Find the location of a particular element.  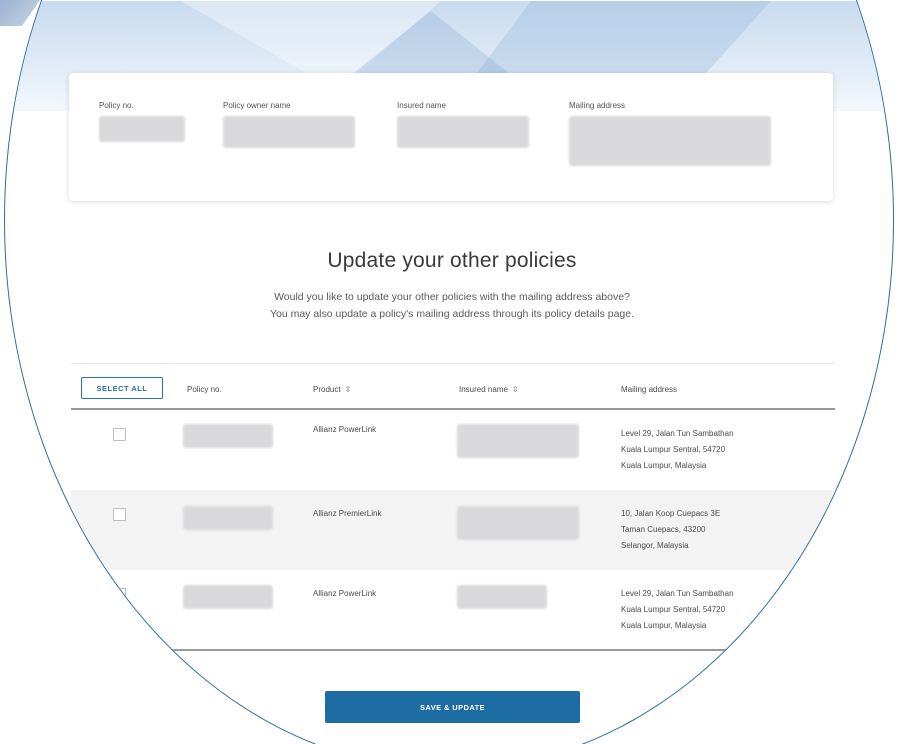

summary-owner-name: Policy owner name is located at coordinates (289, 124).